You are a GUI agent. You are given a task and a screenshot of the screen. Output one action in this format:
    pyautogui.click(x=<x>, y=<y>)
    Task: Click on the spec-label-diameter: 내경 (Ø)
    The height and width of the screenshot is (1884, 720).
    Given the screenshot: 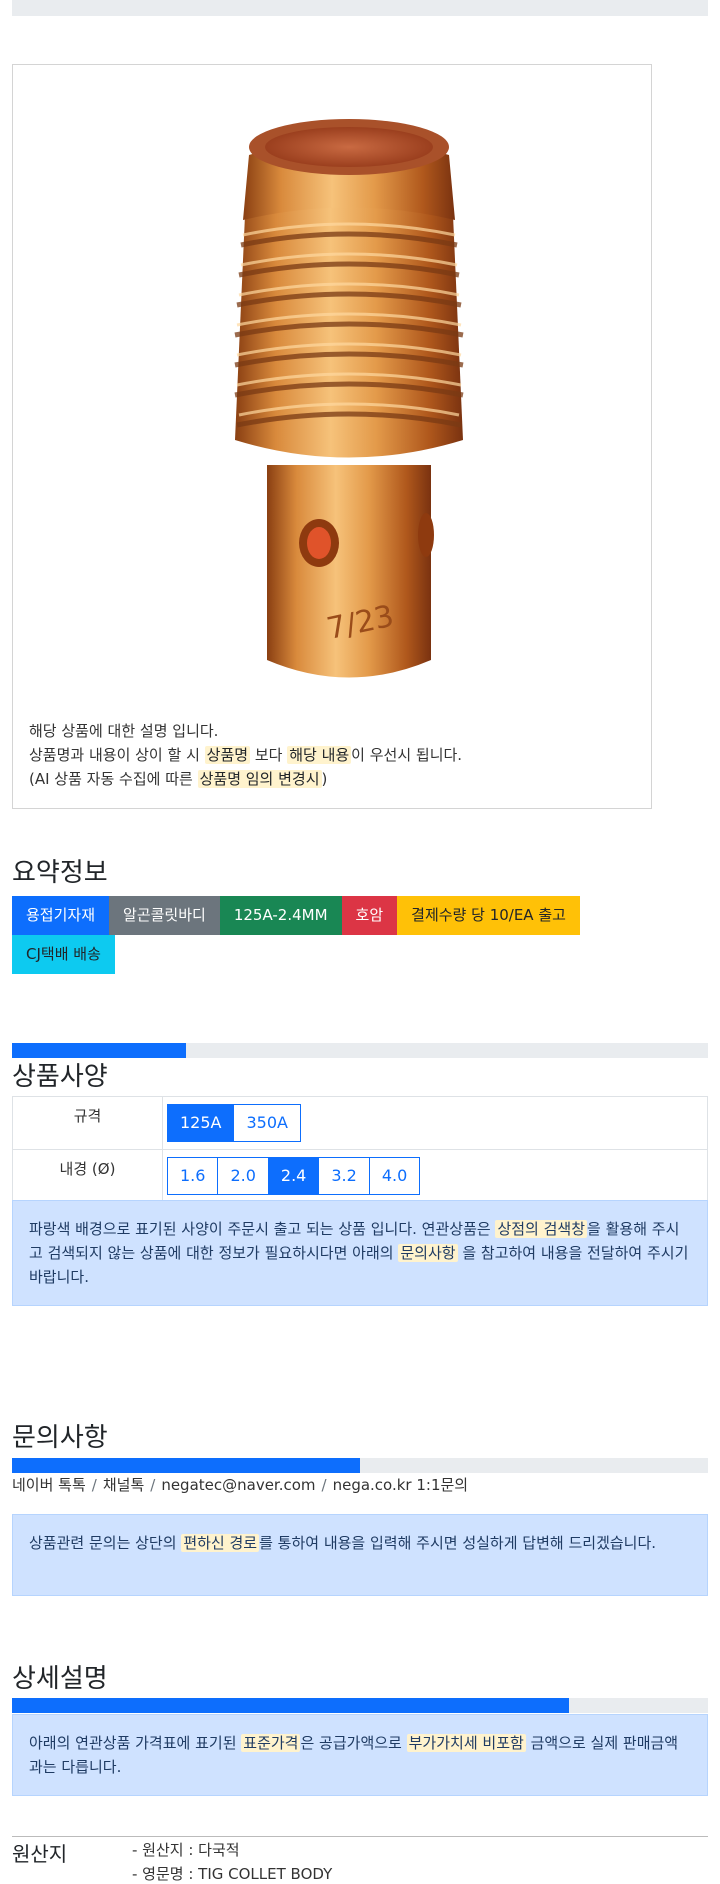 What is the action you would take?
    pyautogui.click(x=87, y=1176)
    